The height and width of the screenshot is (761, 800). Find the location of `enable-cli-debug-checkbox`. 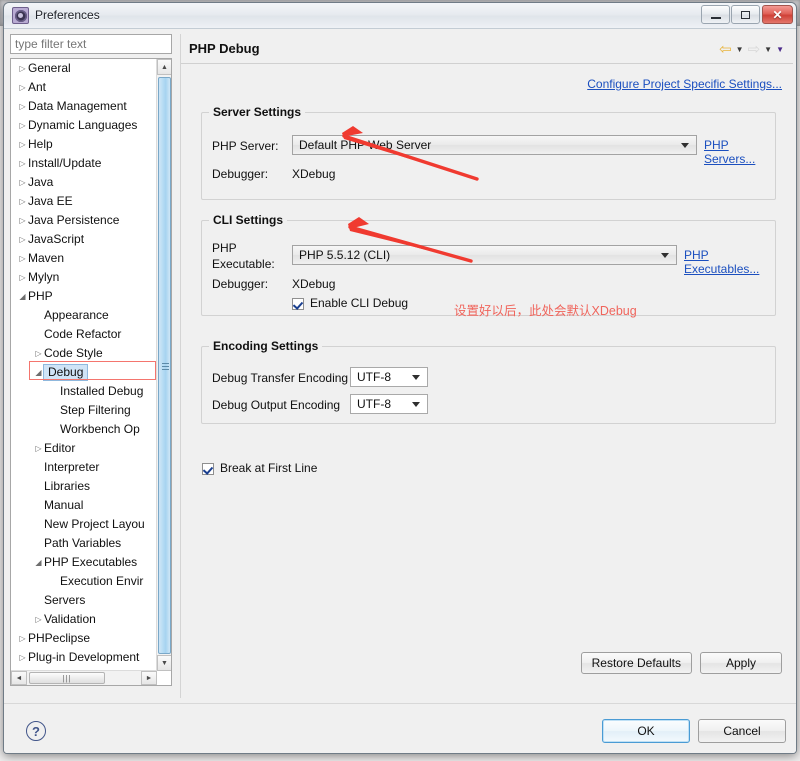

enable-cli-debug-checkbox is located at coordinates (298, 304).